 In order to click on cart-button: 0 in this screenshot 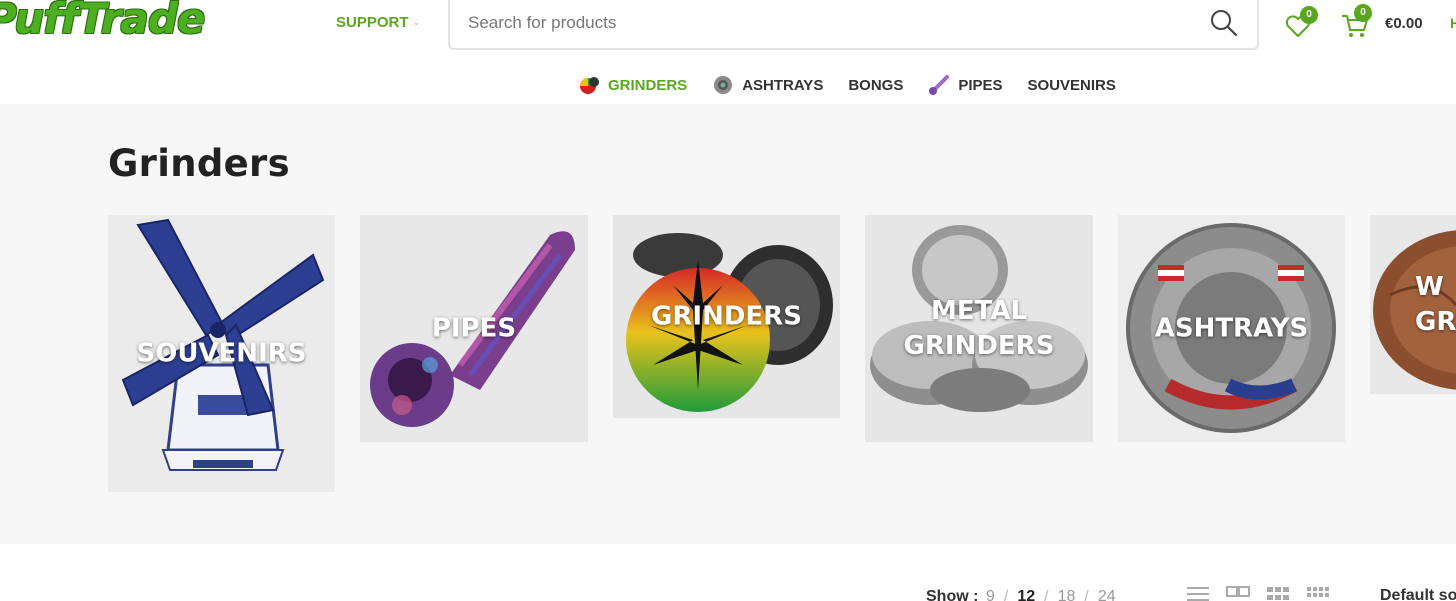, I will do `click(1357, 22)`.